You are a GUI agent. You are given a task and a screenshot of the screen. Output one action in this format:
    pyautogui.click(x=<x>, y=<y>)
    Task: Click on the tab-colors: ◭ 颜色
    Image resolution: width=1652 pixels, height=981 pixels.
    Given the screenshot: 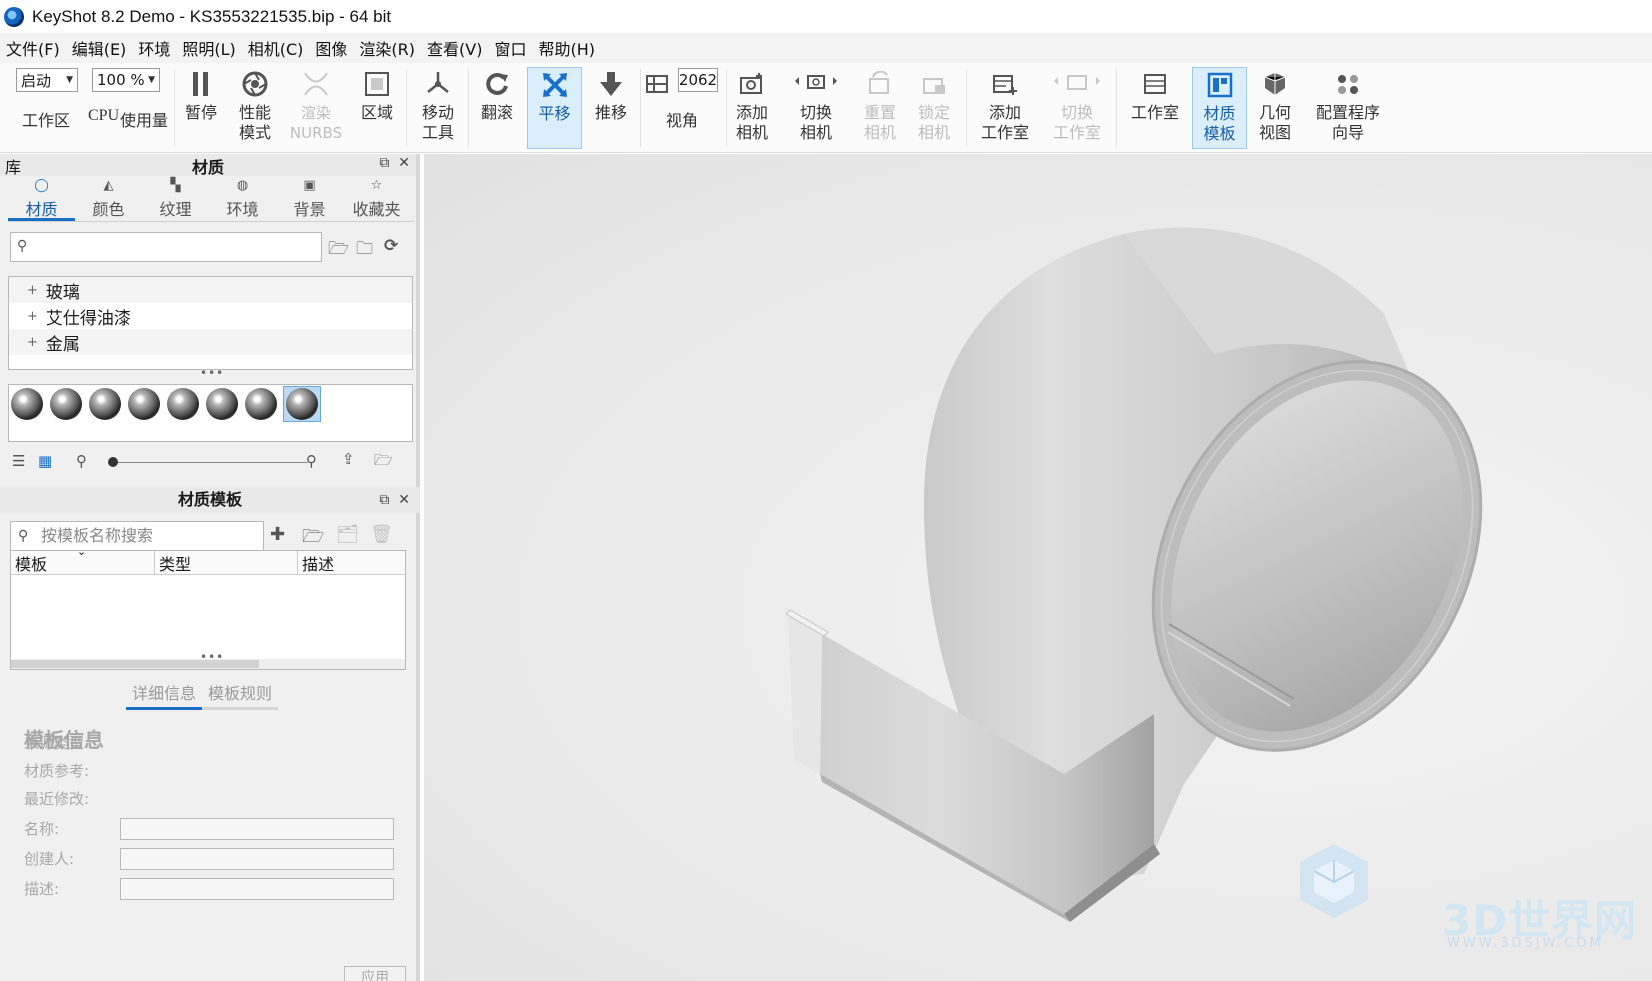 What is the action you would take?
    pyautogui.click(x=108, y=198)
    